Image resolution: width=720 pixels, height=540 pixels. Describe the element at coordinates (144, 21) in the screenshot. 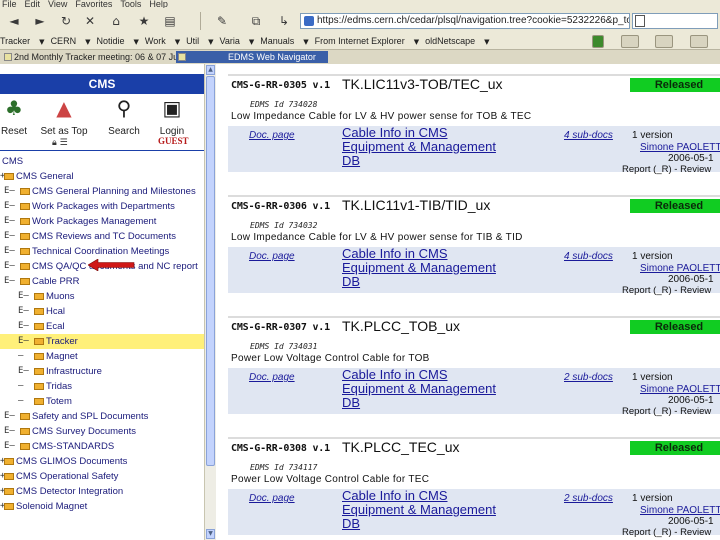

I see `bookmark-icon: ★` at that location.